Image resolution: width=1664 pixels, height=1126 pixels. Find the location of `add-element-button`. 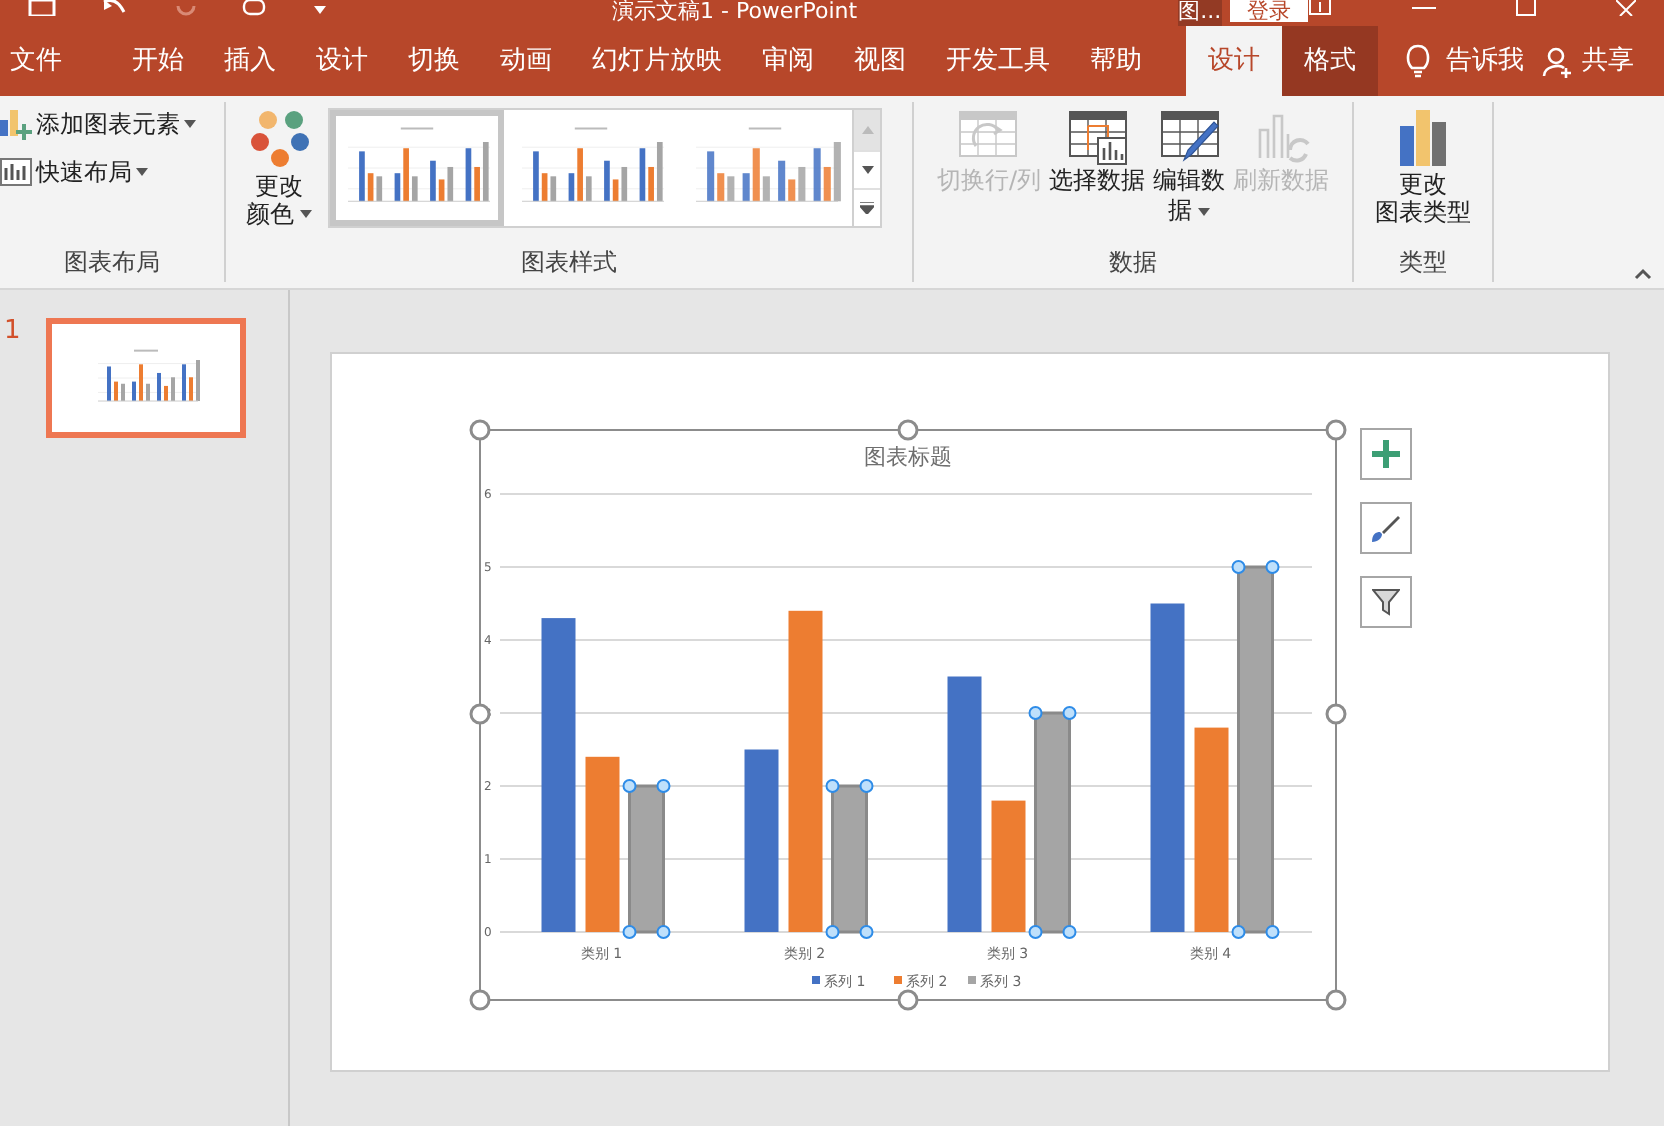

add-element-button is located at coordinates (1386, 454).